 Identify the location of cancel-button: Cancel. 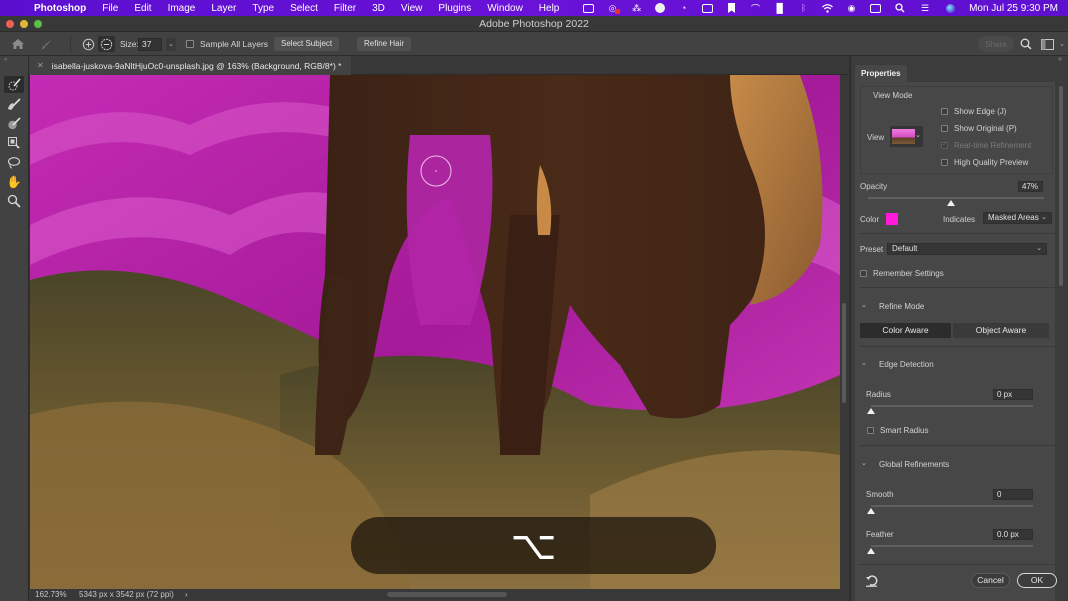
(990, 580).